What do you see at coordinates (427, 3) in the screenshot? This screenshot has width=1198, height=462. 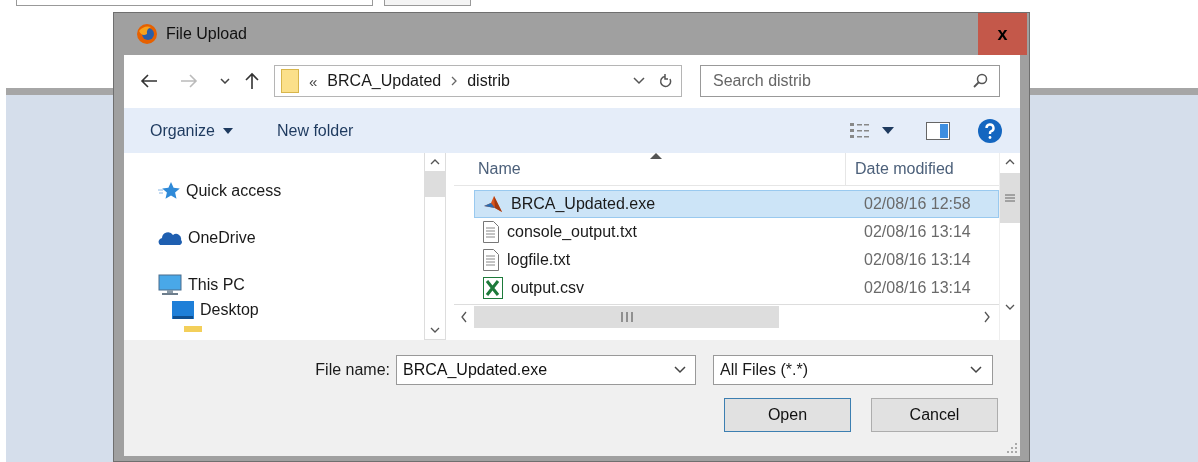 I see `page-button` at bounding box center [427, 3].